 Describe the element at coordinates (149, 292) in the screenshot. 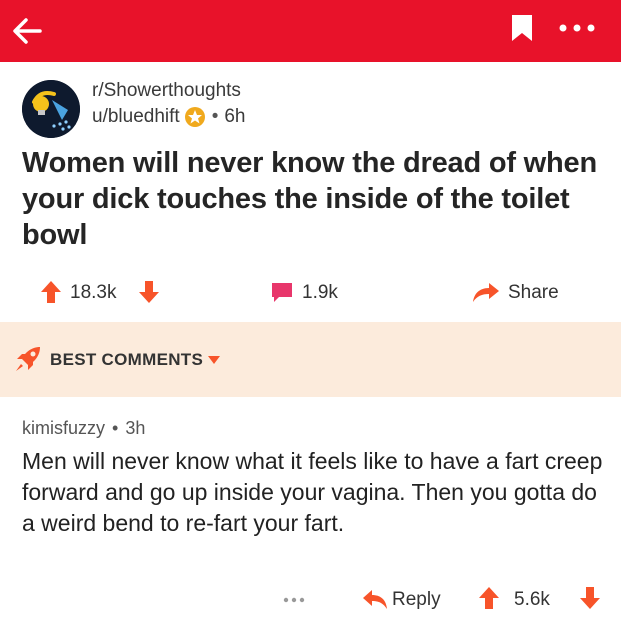

I see `downvote-arrow-icon` at that location.